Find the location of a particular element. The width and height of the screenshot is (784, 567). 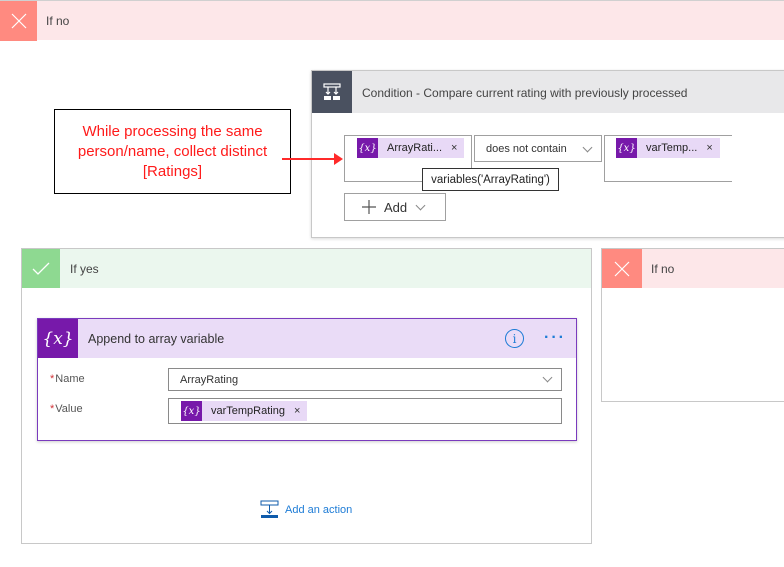

if-no-header: If no is located at coordinates (693, 268).